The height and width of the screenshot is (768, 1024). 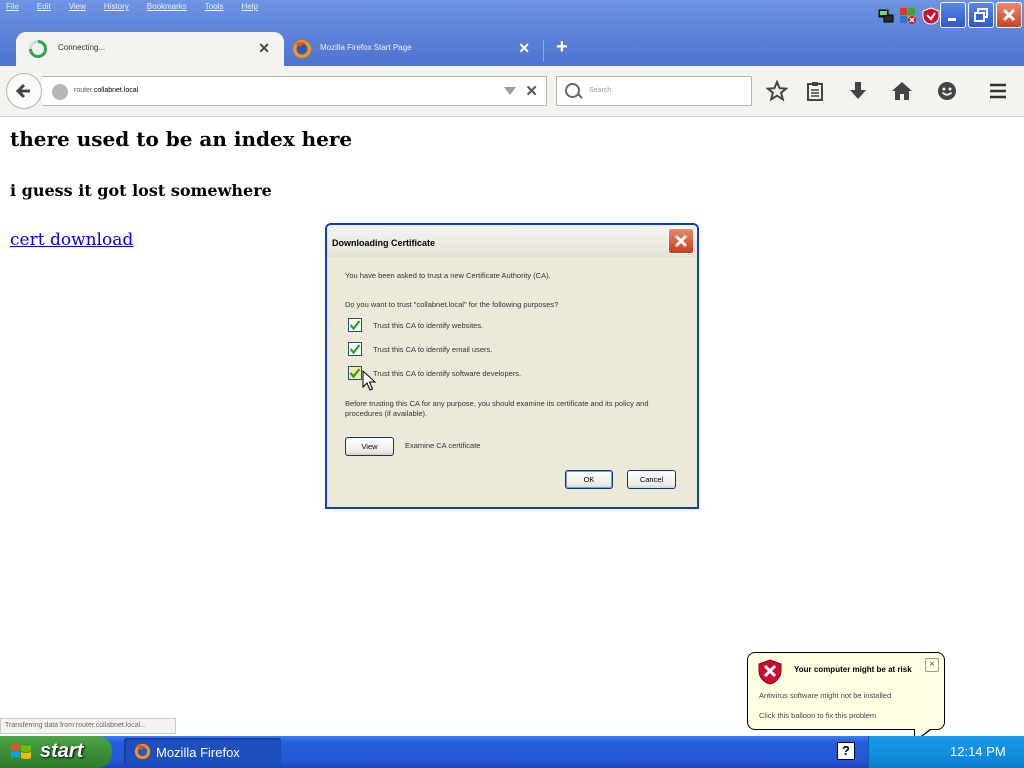 I want to click on tab-firefox-start-page: Mozilla Firefox Start Page ✕, so click(x=414, y=49).